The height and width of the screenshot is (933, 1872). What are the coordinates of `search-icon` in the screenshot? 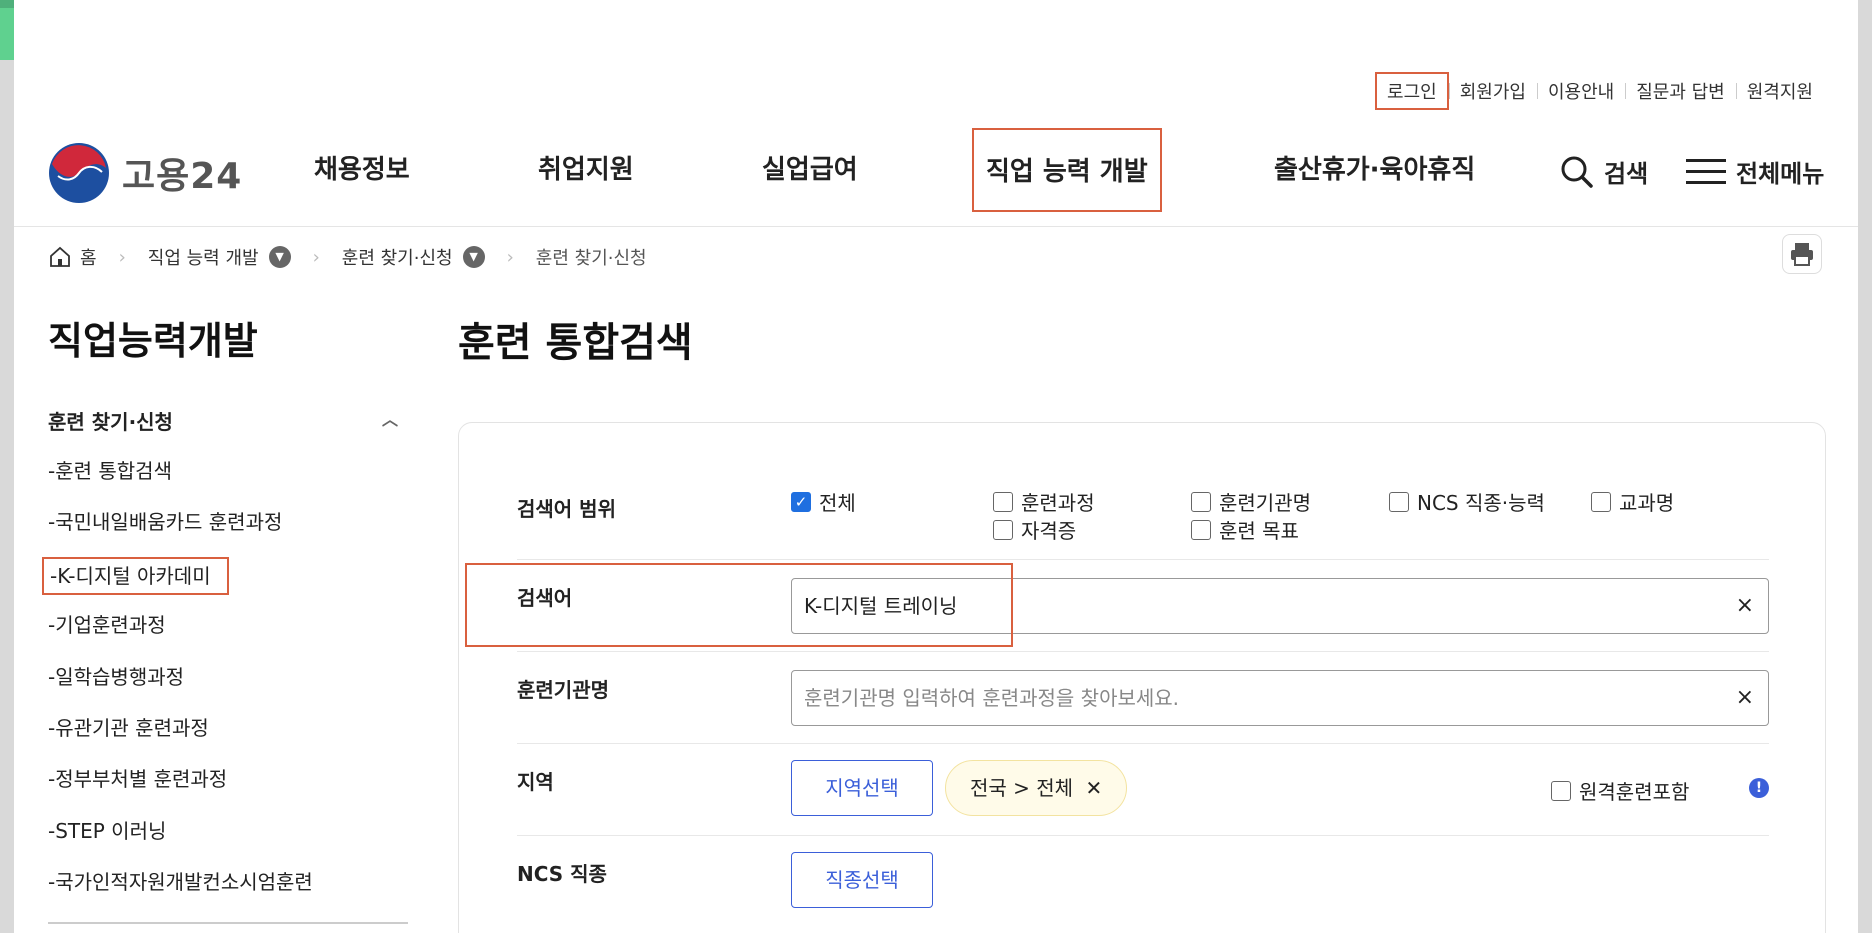 It's located at (1577, 172).